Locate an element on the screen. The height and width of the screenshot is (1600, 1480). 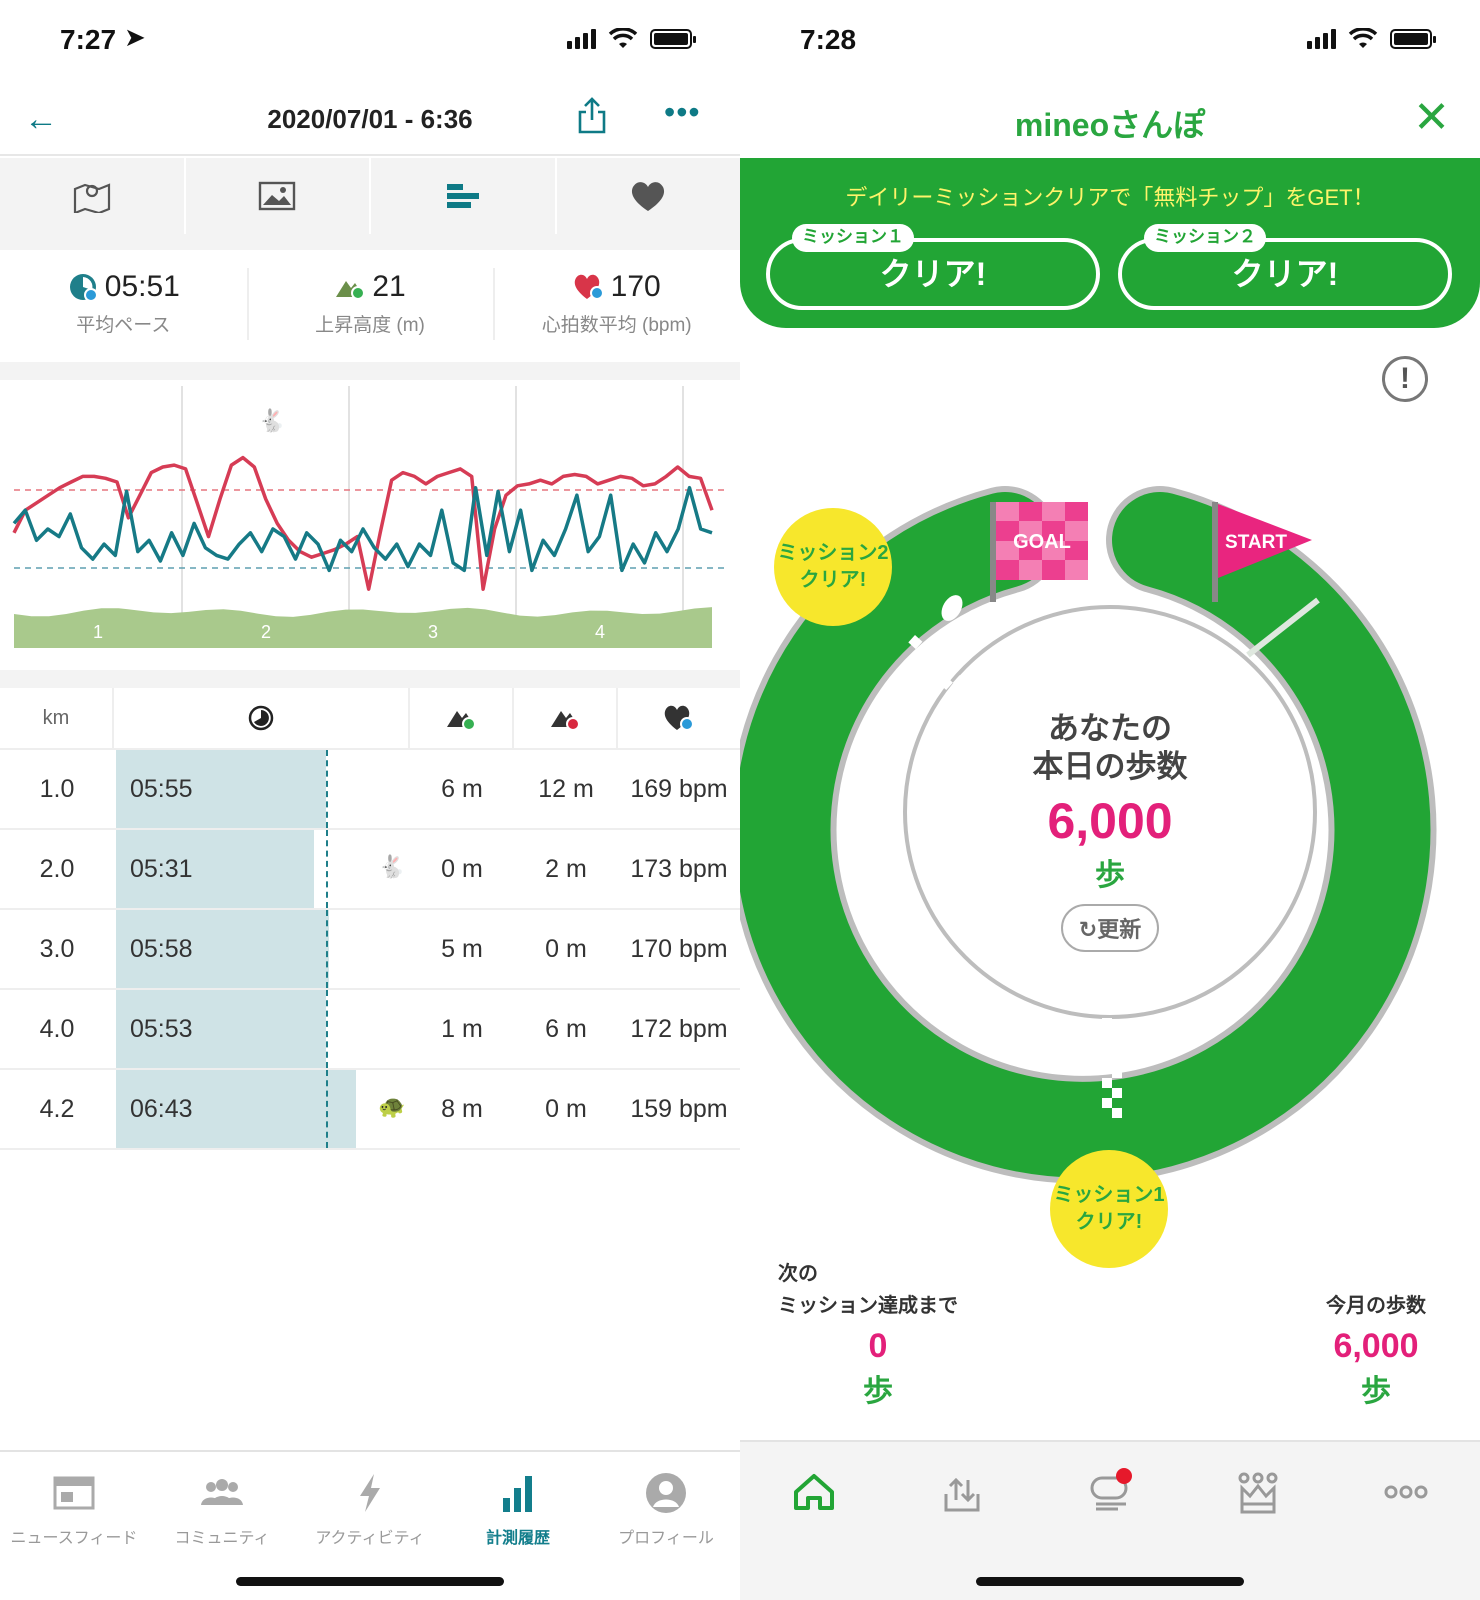
col-heart-rate is located at coordinates (679, 718).